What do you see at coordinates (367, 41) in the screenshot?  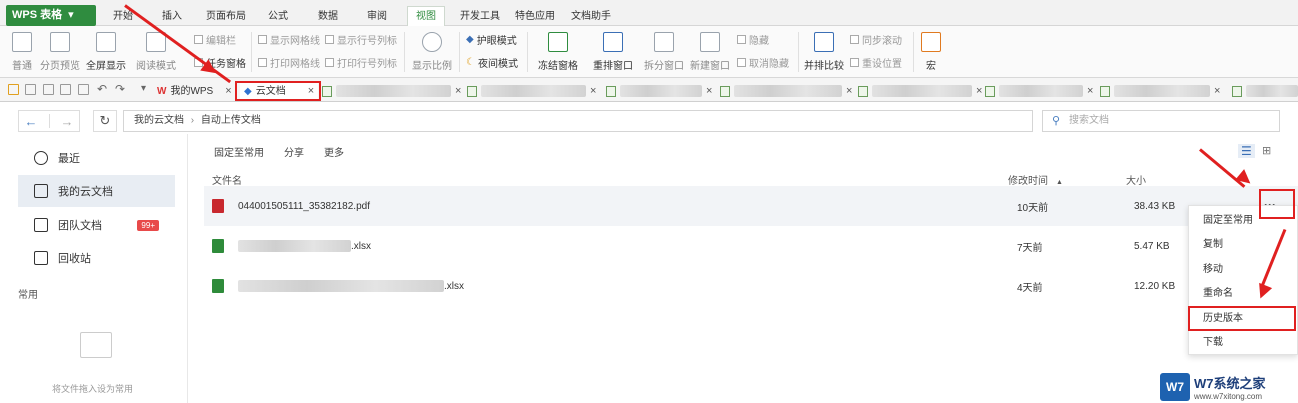 I see `show-headers-label: 显示行号列标` at bounding box center [367, 41].